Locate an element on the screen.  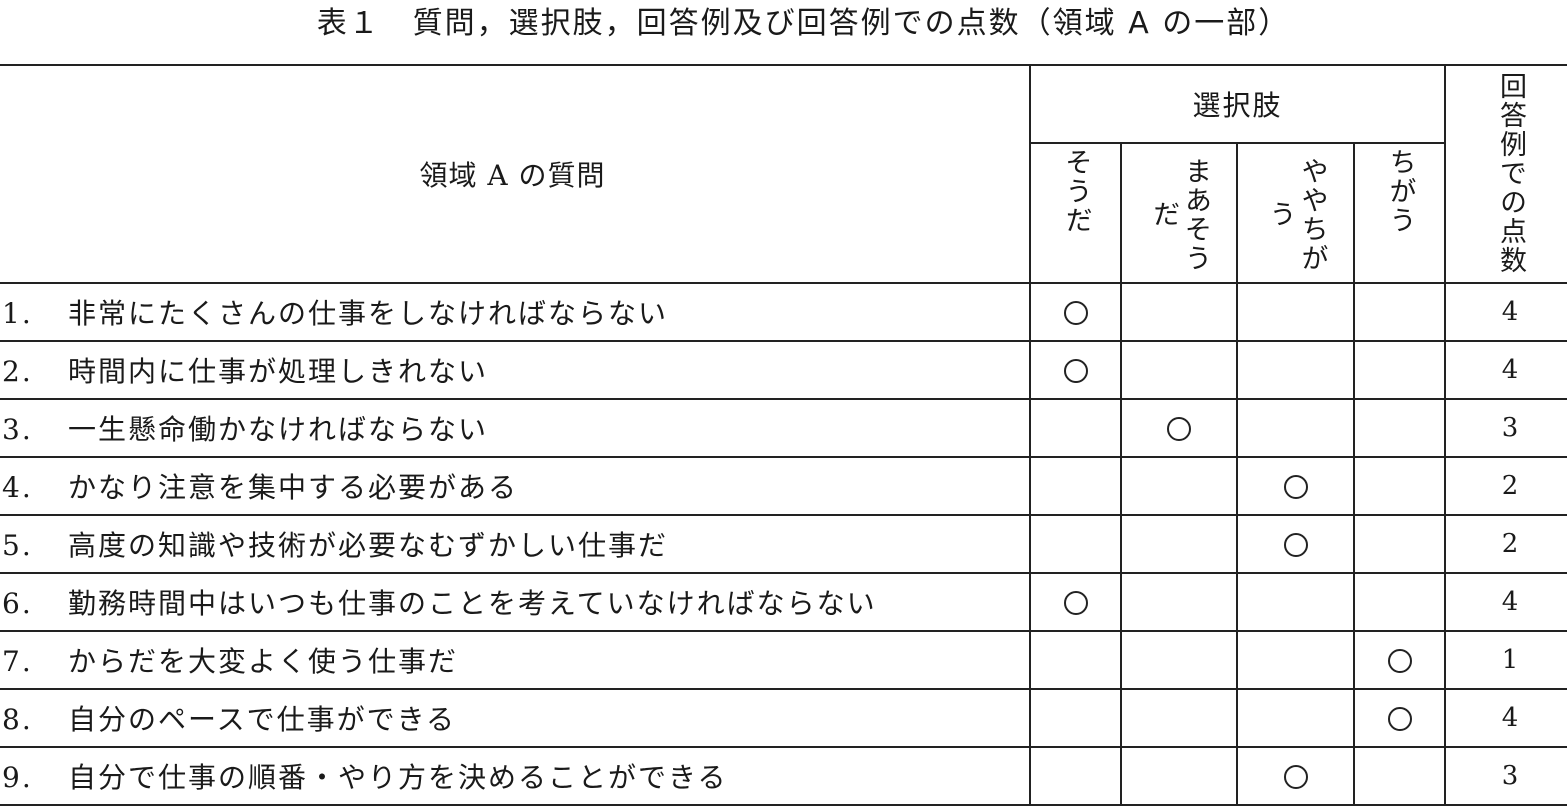
question-number: 4. is located at coordinates (17, 487).